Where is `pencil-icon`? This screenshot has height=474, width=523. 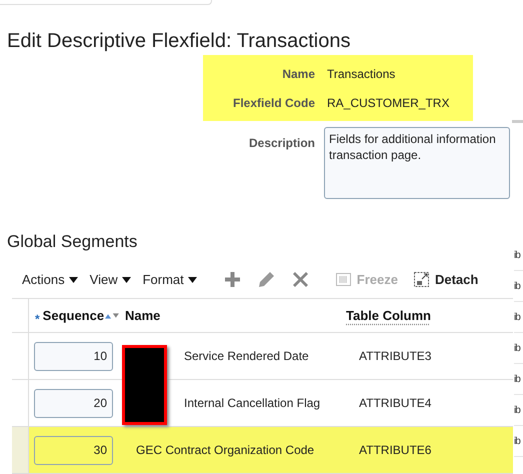 pencil-icon is located at coordinates (266, 279).